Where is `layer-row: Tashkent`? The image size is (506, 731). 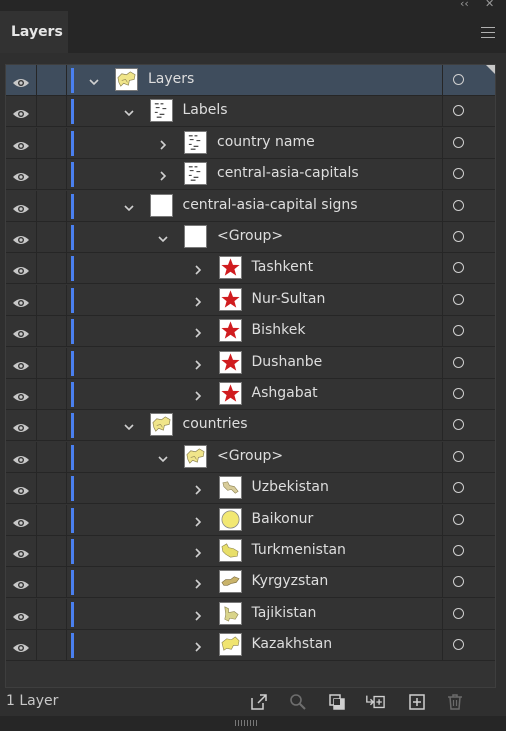 layer-row: Tashkent is located at coordinates (250, 268).